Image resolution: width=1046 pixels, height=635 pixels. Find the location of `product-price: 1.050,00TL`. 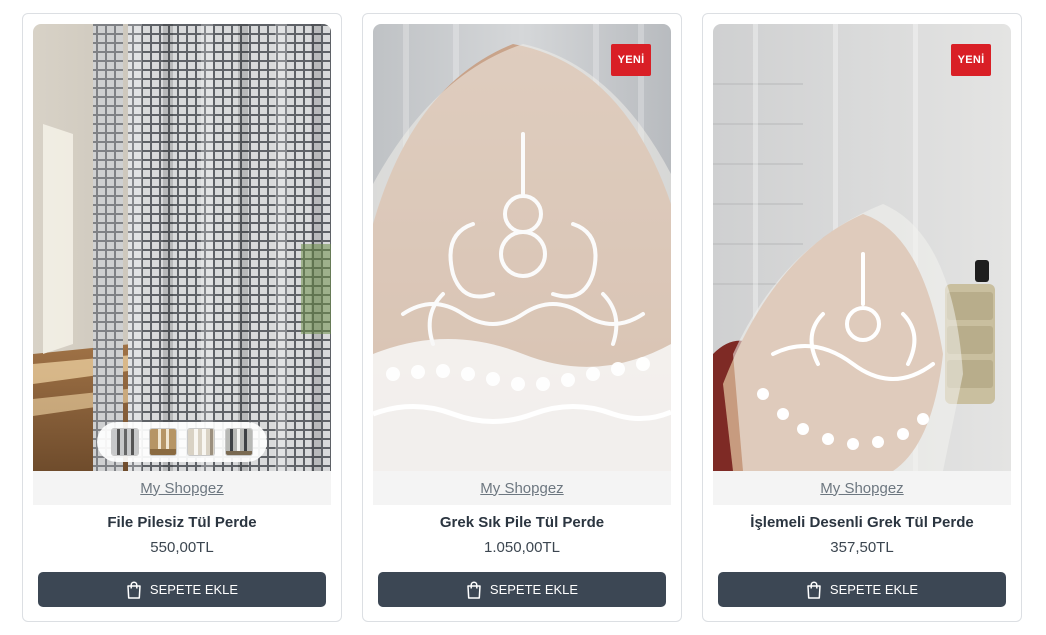

product-price: 1.050,00TL is located at coordinates (522, 547).